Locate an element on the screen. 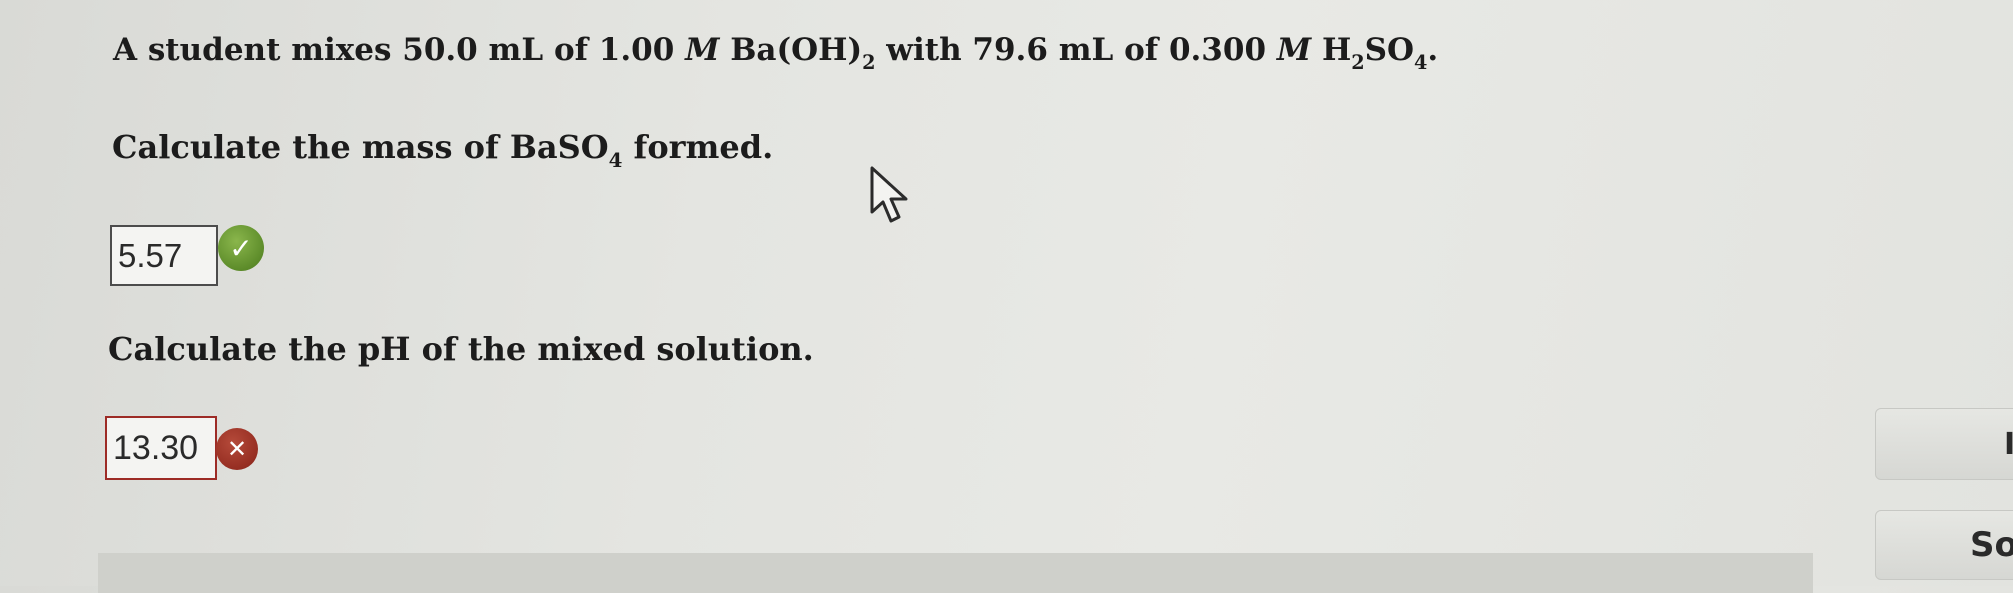  question-ph-text: Calculate the pH of the mixed solution. is located at coordinates (461, 349).